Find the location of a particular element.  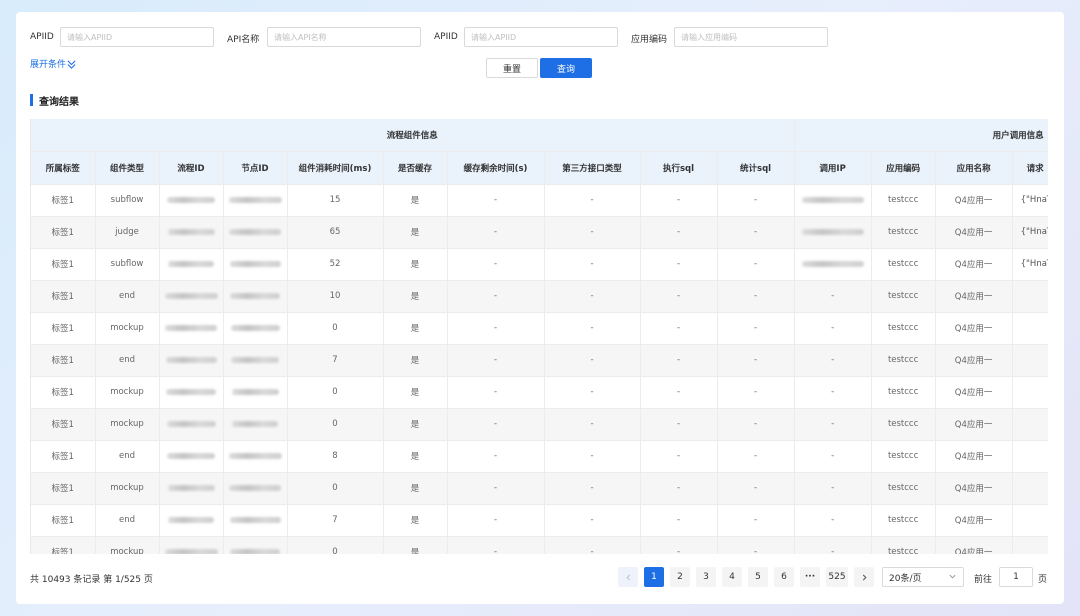

page-button-6: 6 is located at coordinates (784, 577).